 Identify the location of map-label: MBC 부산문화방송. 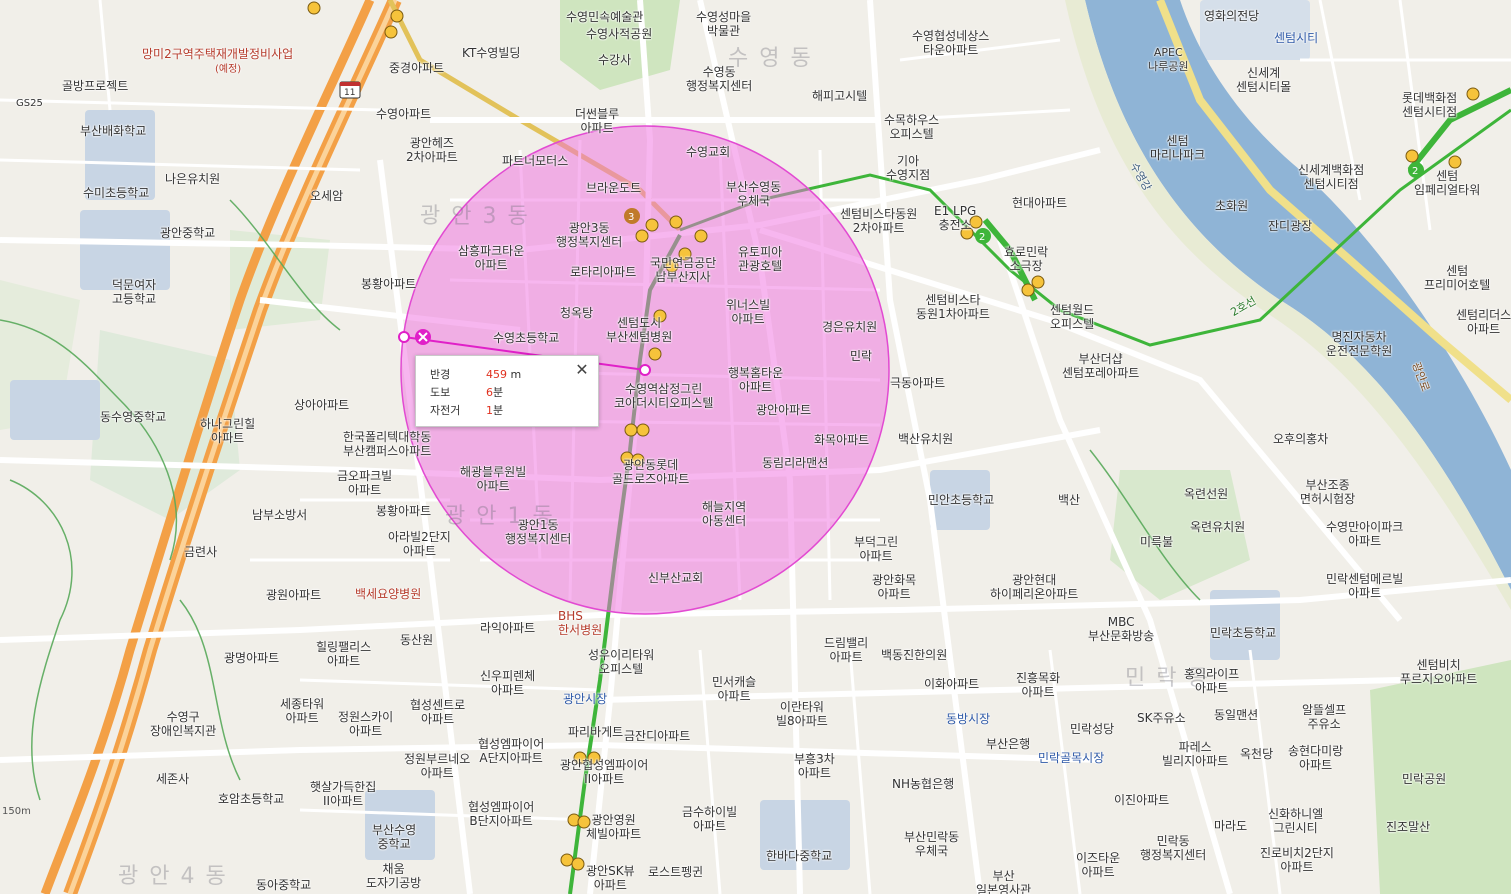
(1121, 629).